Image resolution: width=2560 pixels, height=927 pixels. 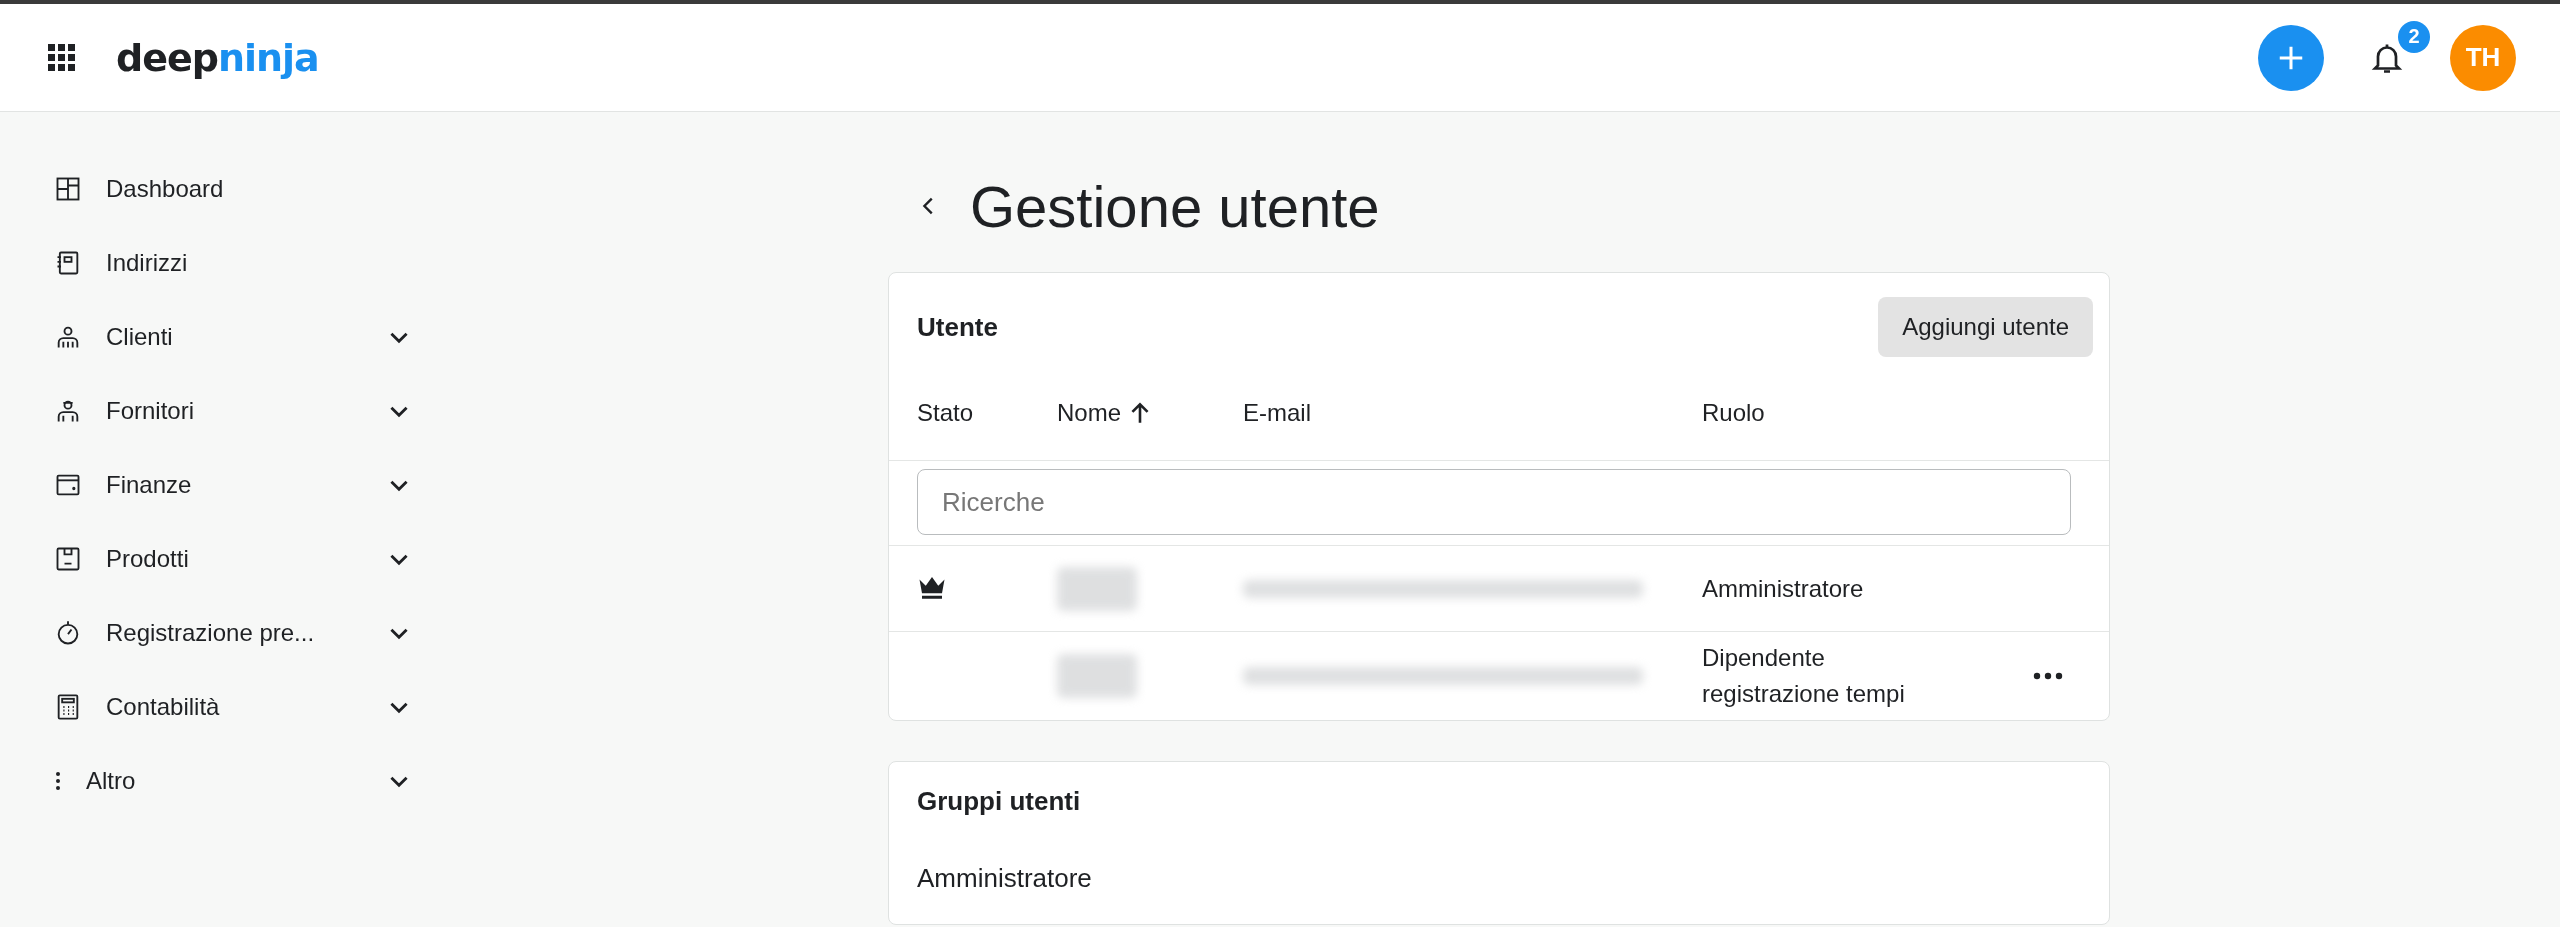 I want to click on sidebar-item: Indirizzi, so click(x=225, y=263).